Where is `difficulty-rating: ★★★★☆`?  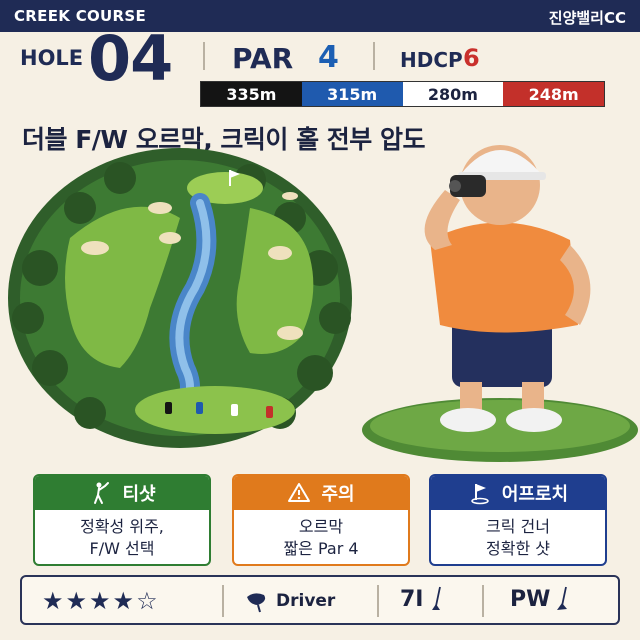
difficulty-rating: ★★★★☆ is located at coordinates (101, 601).